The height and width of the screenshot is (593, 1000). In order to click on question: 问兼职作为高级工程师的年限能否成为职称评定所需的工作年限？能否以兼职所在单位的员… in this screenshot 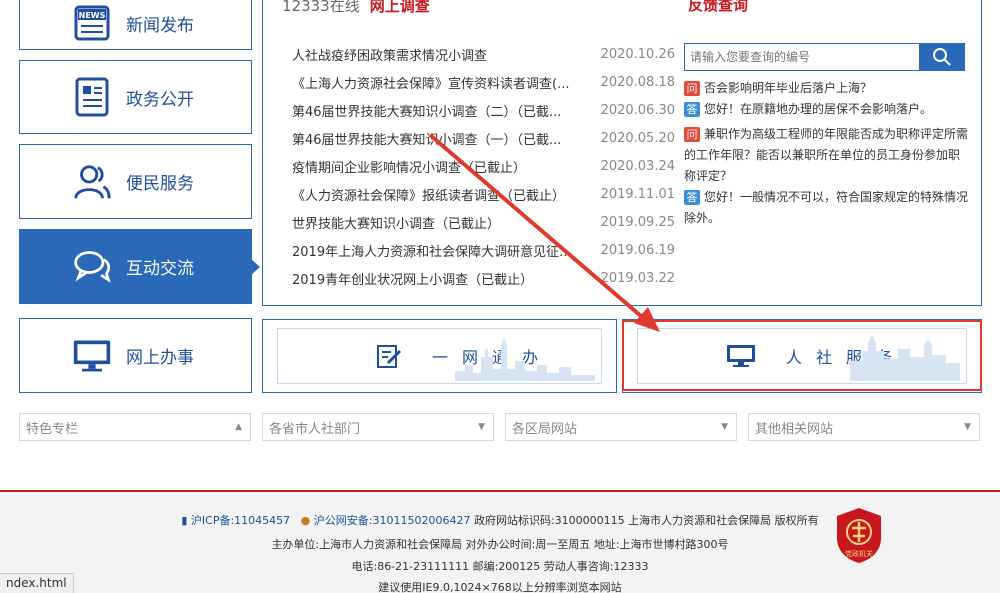, I will do `click(826, 155)`.